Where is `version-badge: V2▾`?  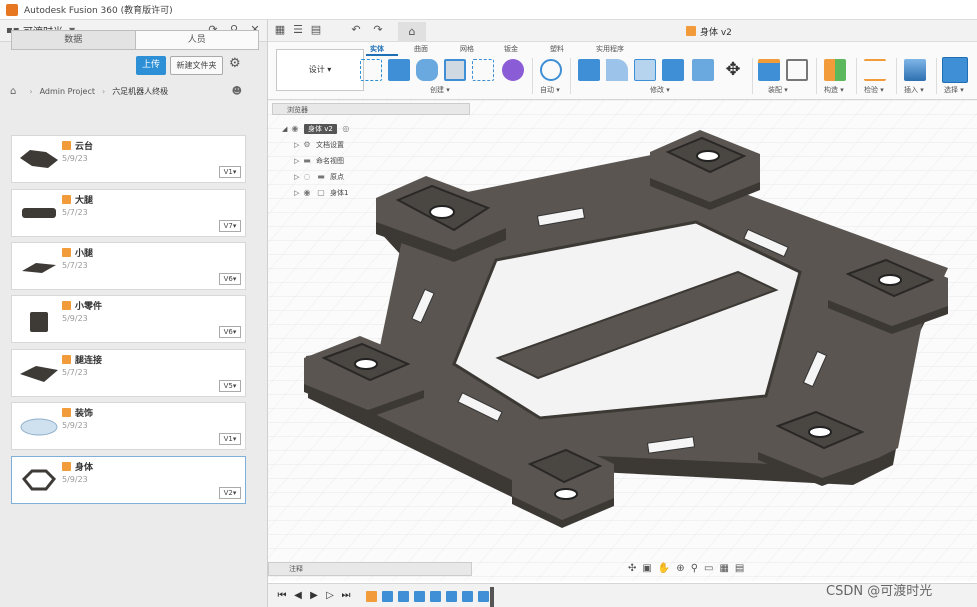
version-badge: V2▾ is located at coordinates (230, 493).